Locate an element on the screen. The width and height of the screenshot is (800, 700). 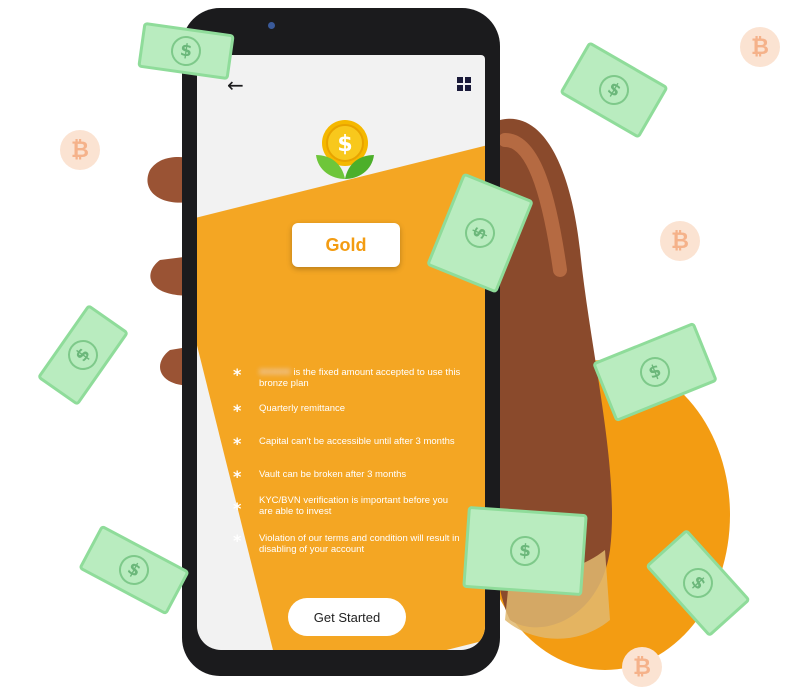
get-started-label: Get Started is located at coordinates (347, 617).